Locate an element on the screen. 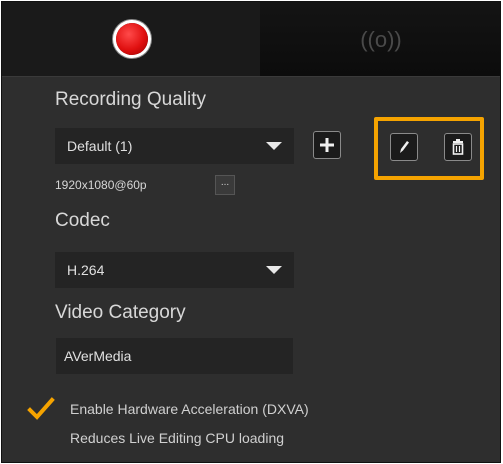 The height and width of the screenshot is (464, 503). codec-label: Codec is located at coordinates (82, 220).